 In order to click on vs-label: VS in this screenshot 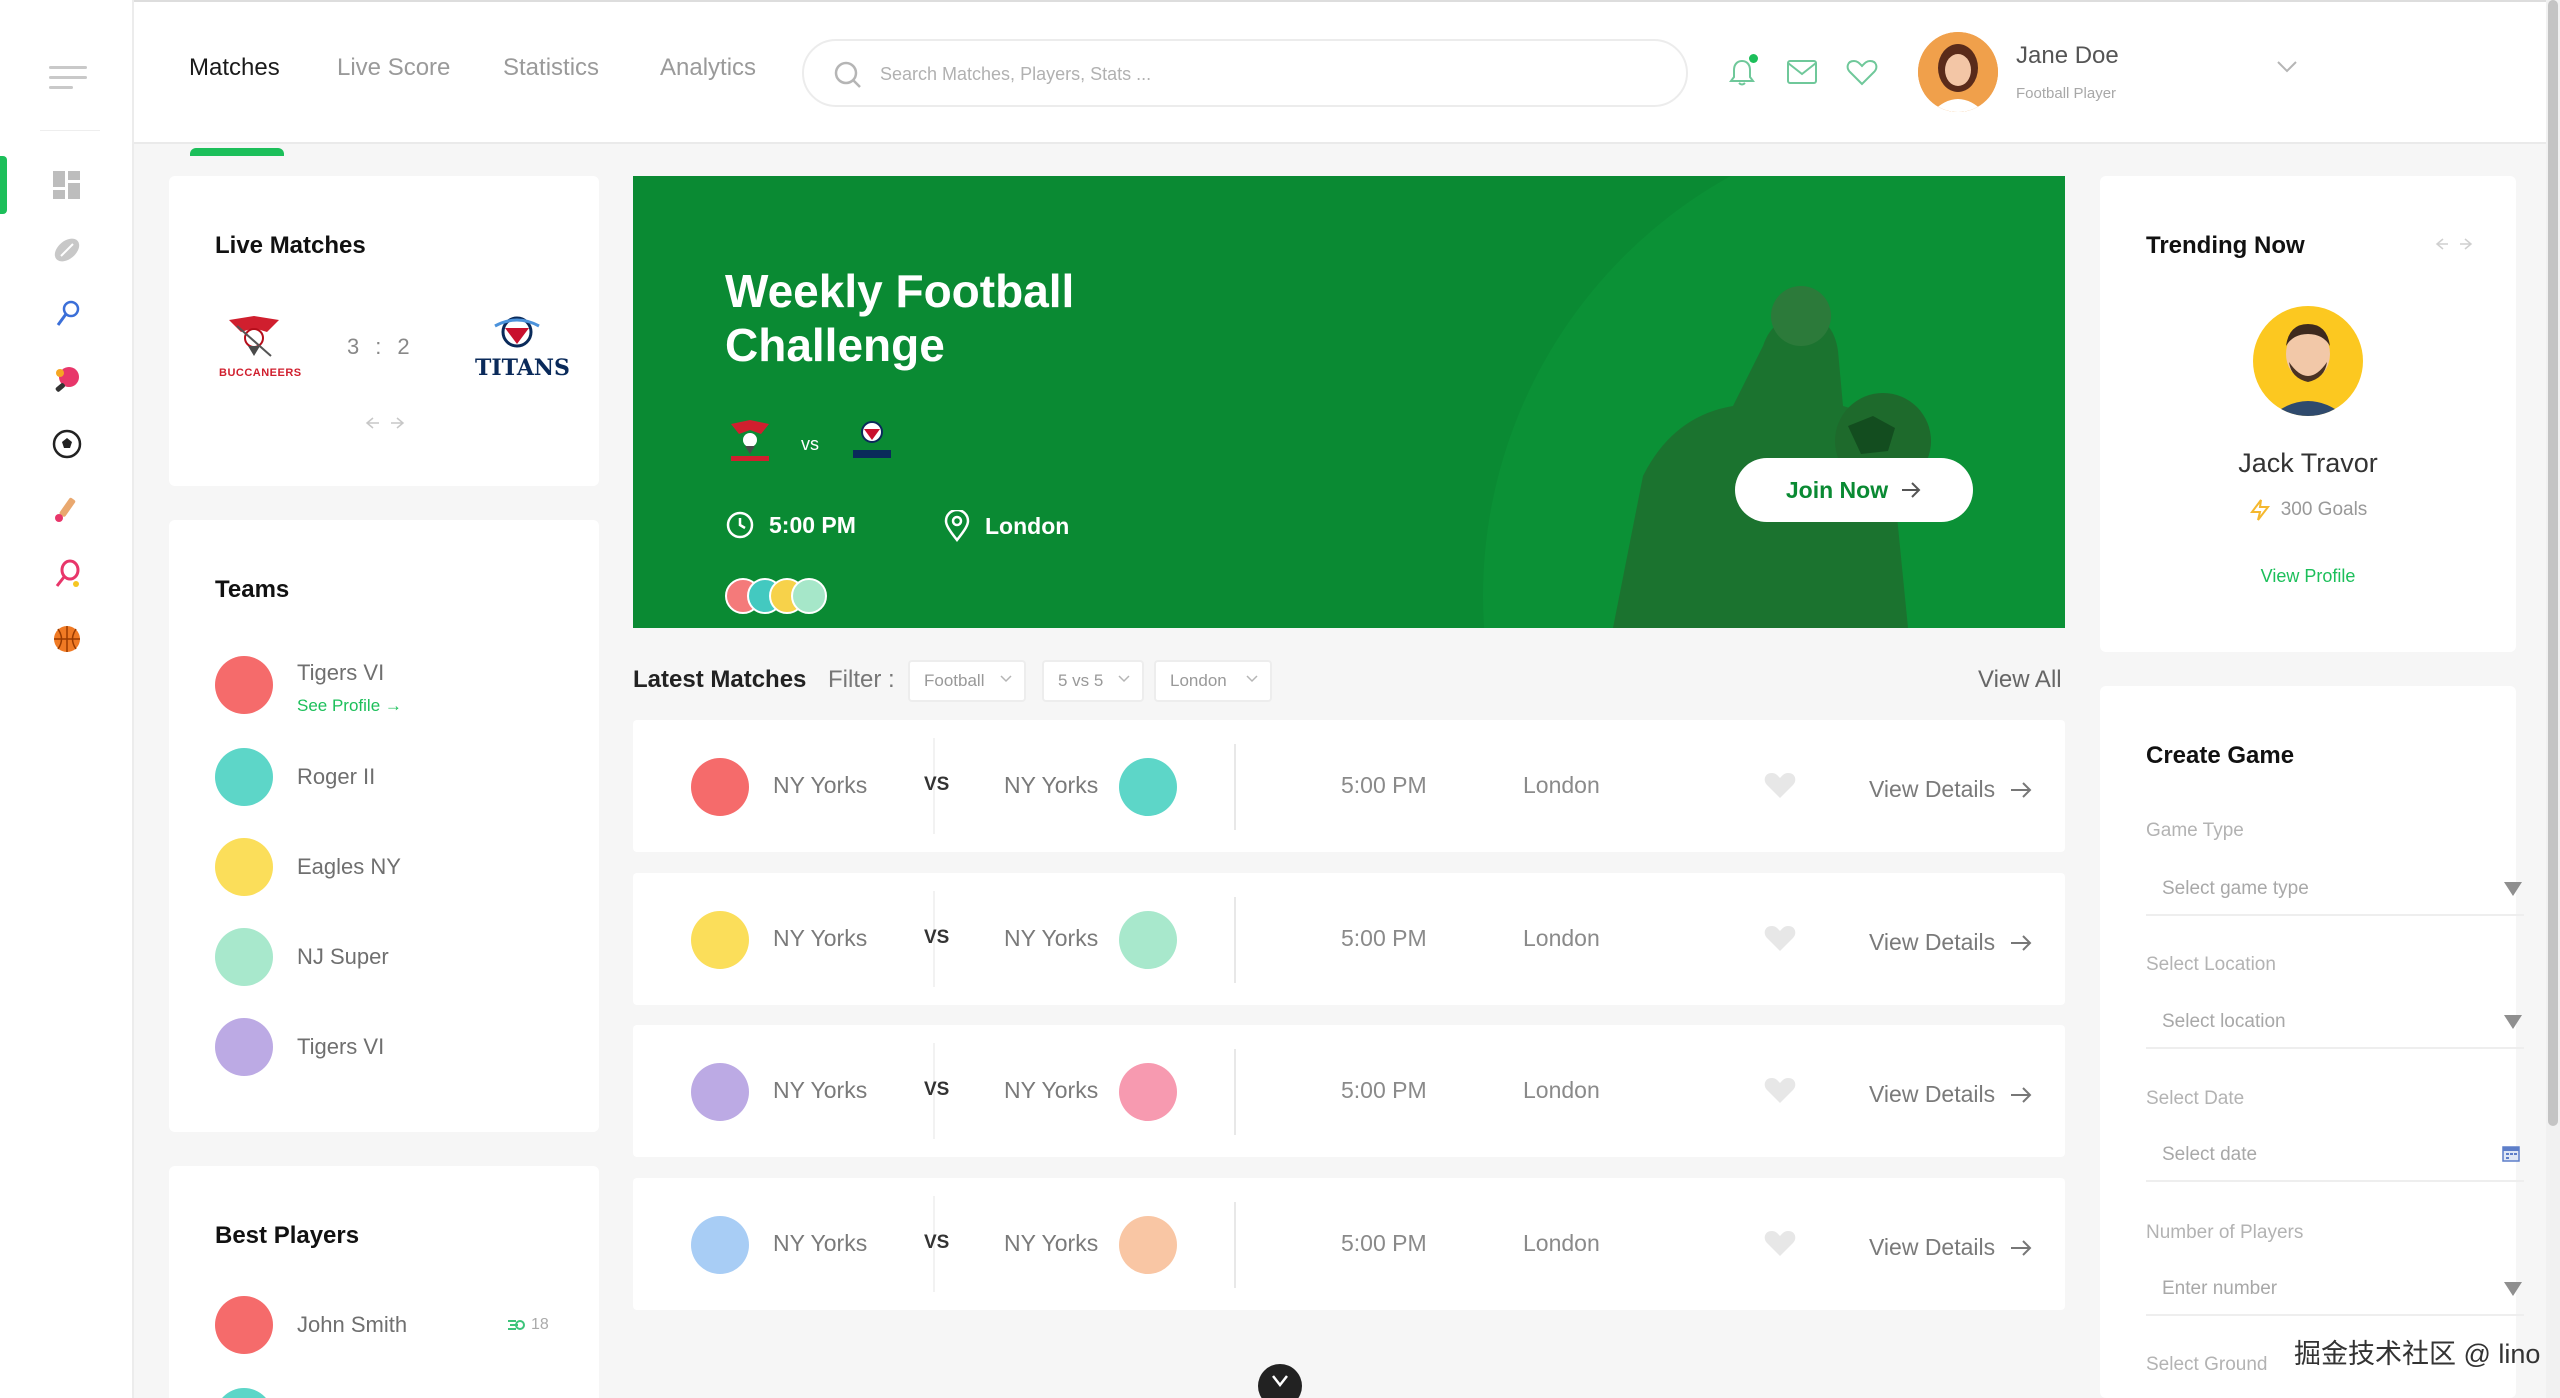, I will do `click(937, 1089)`.